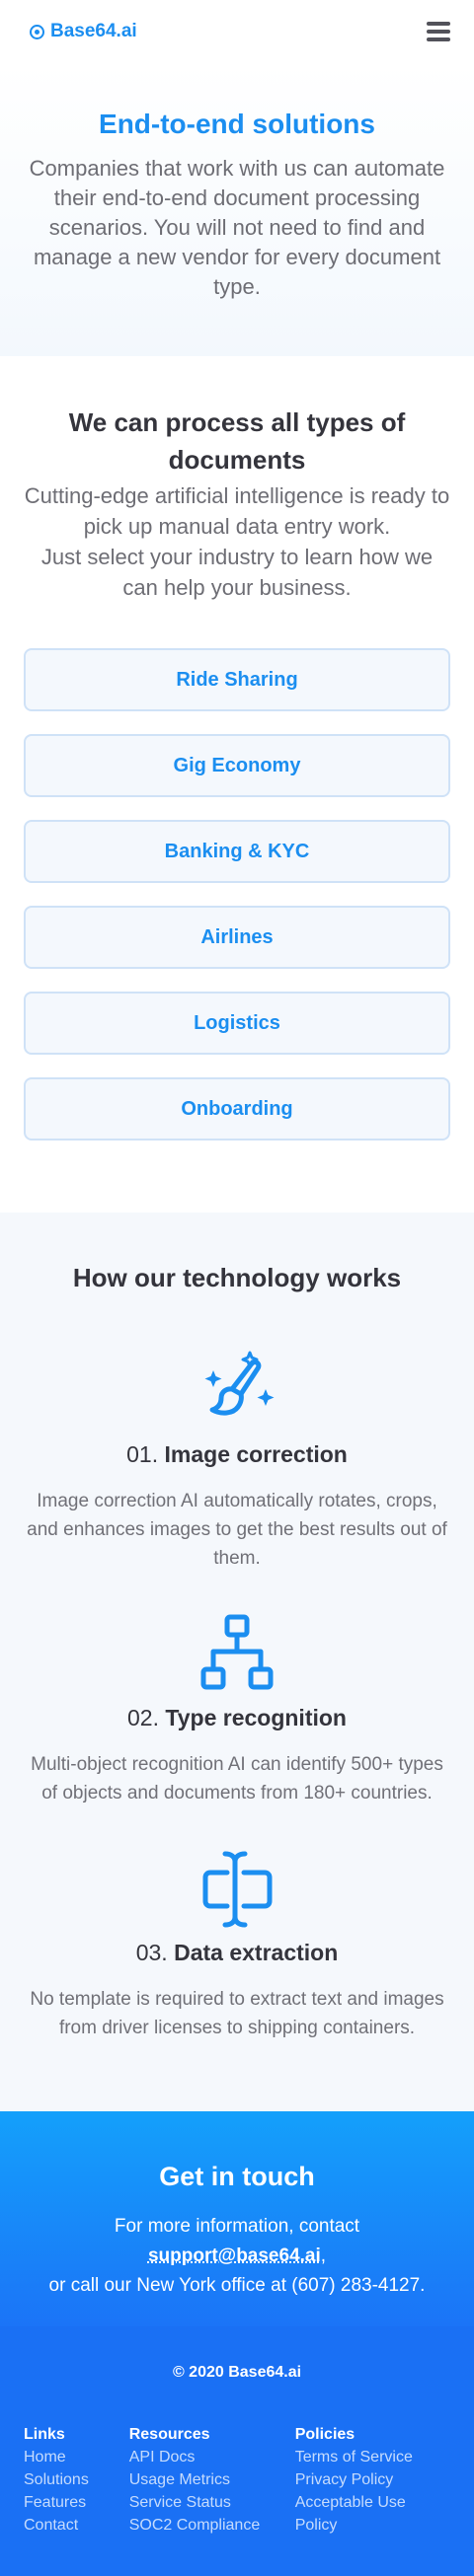 Image resolution: width=474 pixels, height=2576 pixels. I want to click on hero-title: End-to-end solutions, so click(237, 124).